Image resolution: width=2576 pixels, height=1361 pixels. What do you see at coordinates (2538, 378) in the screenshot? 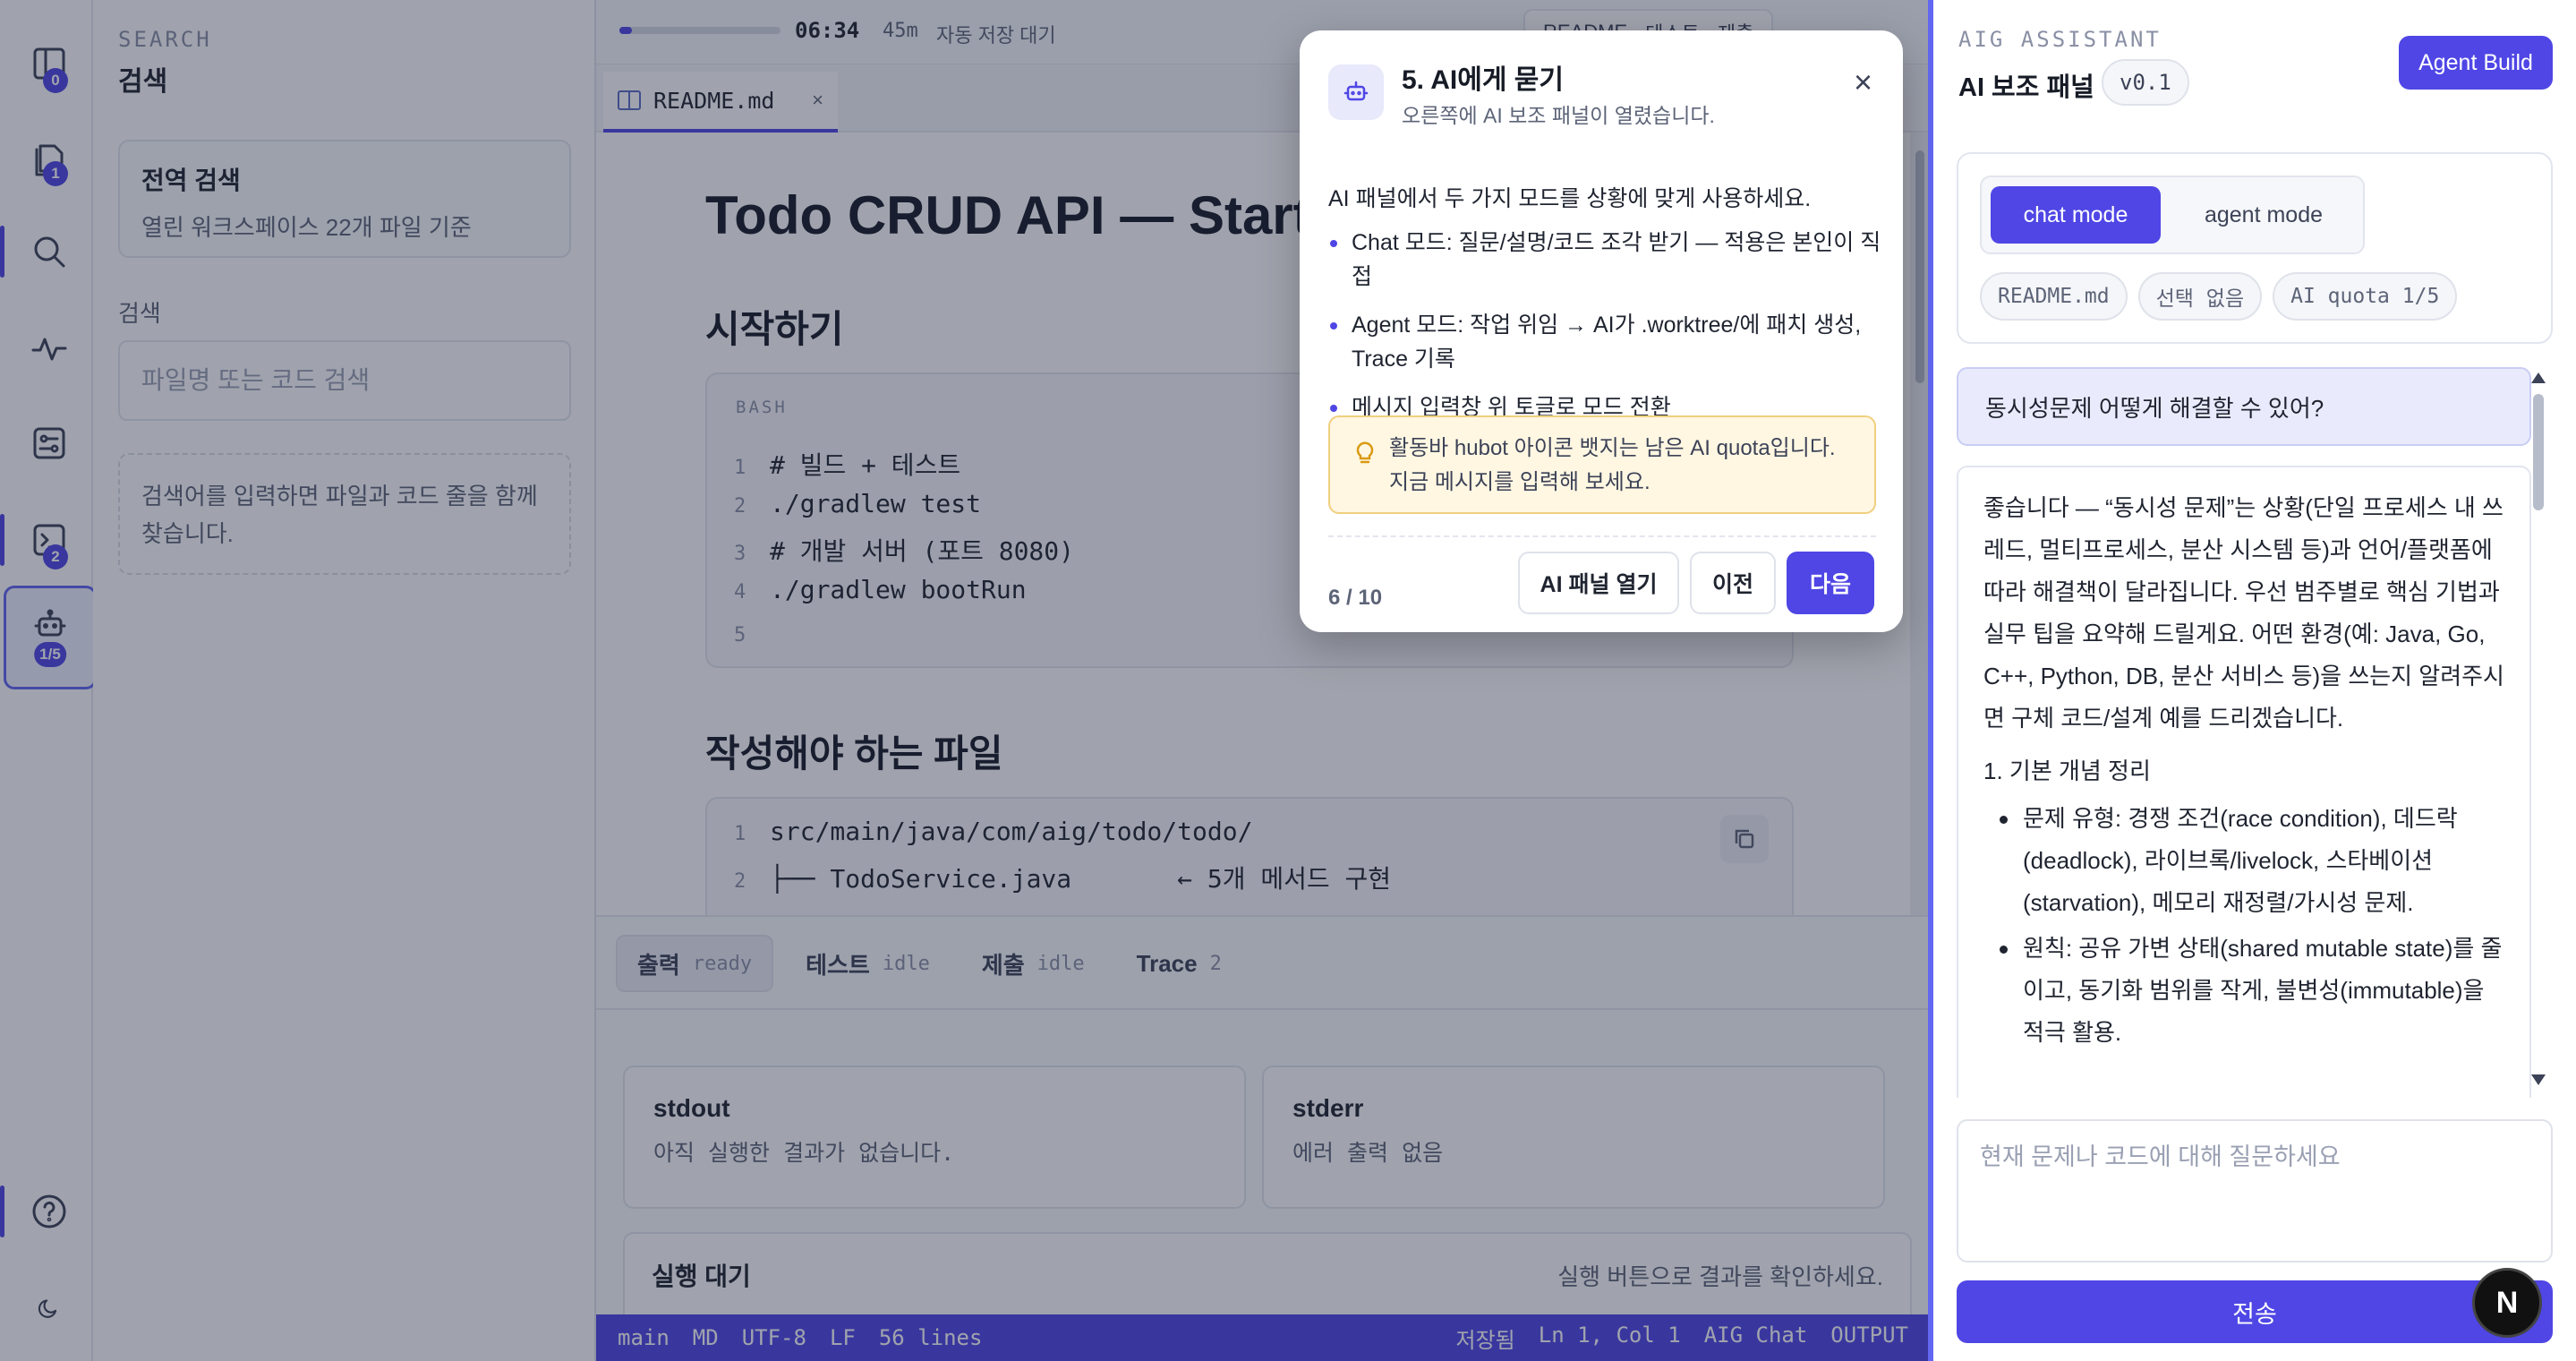
I see `scroll-up-icon` at bounding box center [2538, 378].